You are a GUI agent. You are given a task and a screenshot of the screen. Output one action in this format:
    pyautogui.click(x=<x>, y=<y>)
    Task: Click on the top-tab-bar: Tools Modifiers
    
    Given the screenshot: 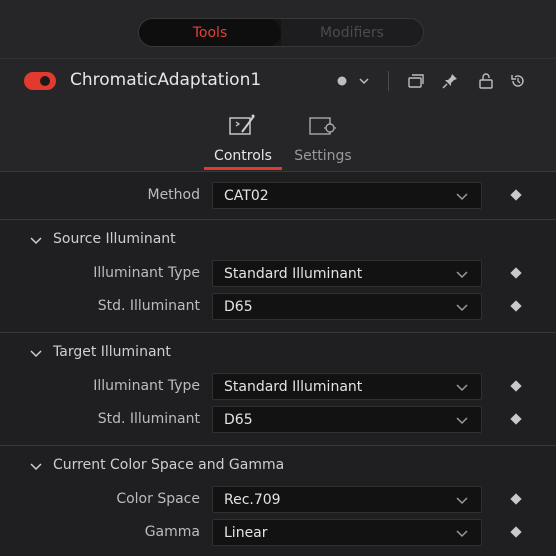 What is the action you would take?
    pyautogui.click(x=278, y=29)
    